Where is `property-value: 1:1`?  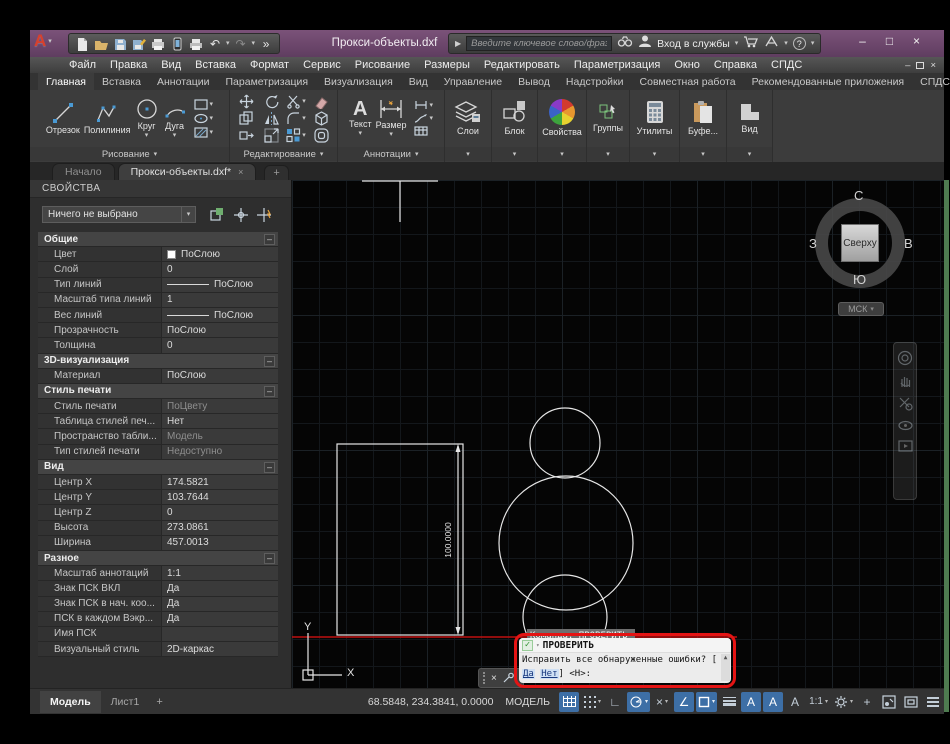
property-value: 1:1 is located at coordinates (220, 573).